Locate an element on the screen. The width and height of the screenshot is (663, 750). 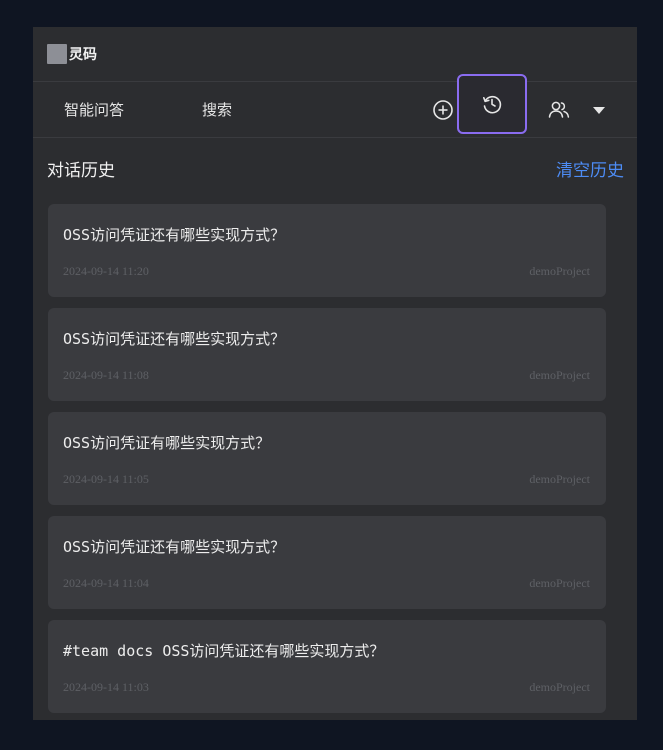
history-icon is located at coordinates (492, 104).